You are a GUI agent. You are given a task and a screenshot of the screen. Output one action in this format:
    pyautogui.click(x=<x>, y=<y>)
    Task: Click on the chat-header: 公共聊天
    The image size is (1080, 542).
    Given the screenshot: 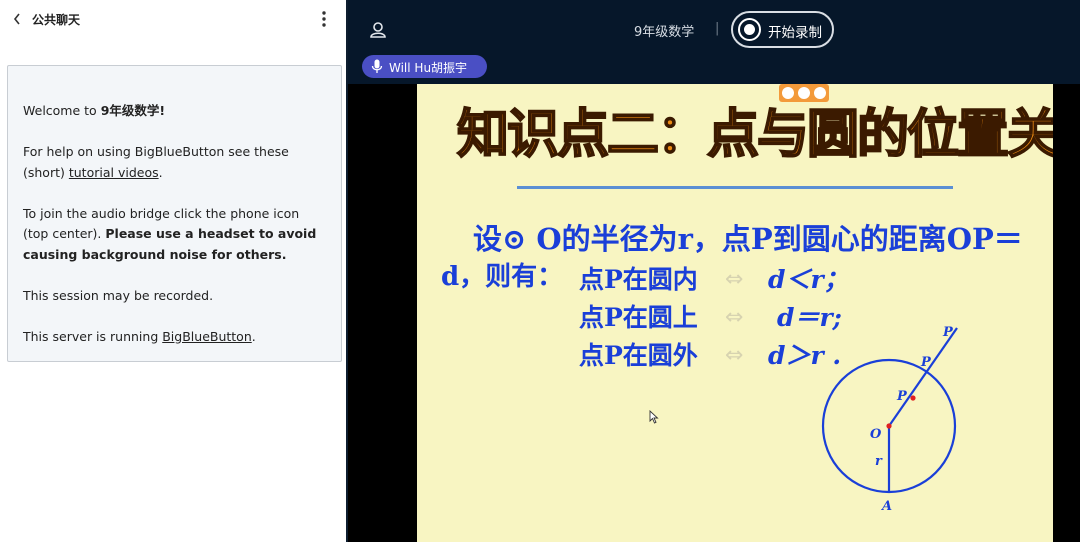 What is the action you would take?
    pyautogui.click(x=173, y=20)
    